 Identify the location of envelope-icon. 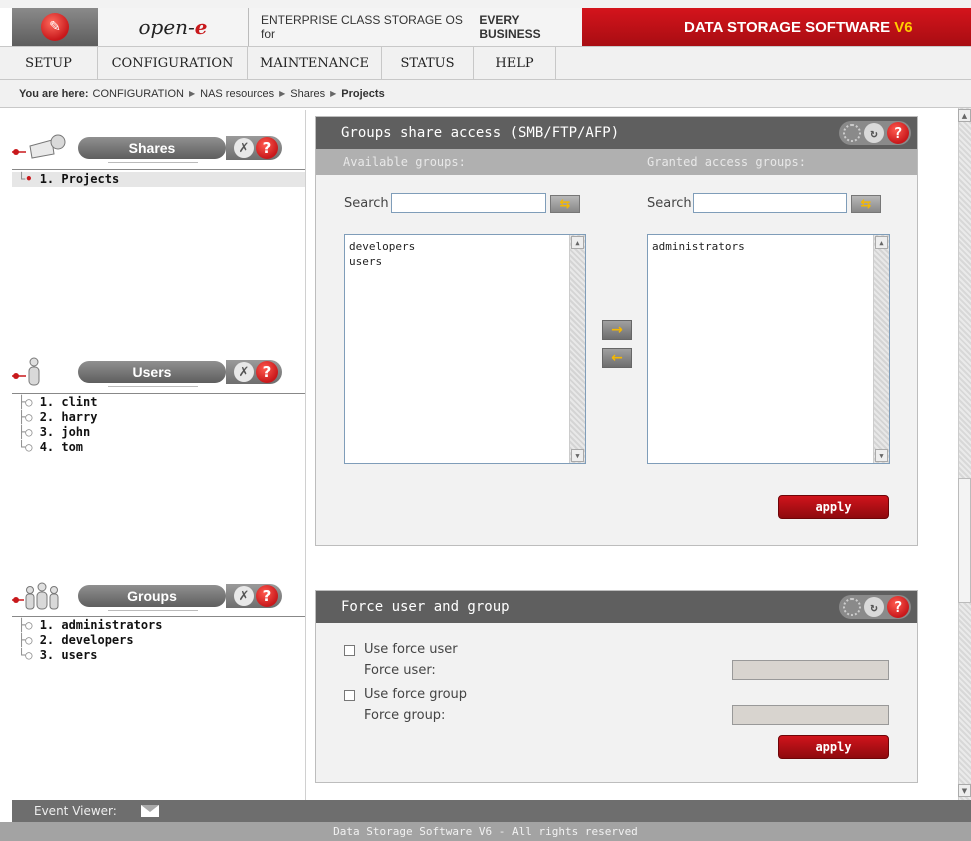
(149, 811).